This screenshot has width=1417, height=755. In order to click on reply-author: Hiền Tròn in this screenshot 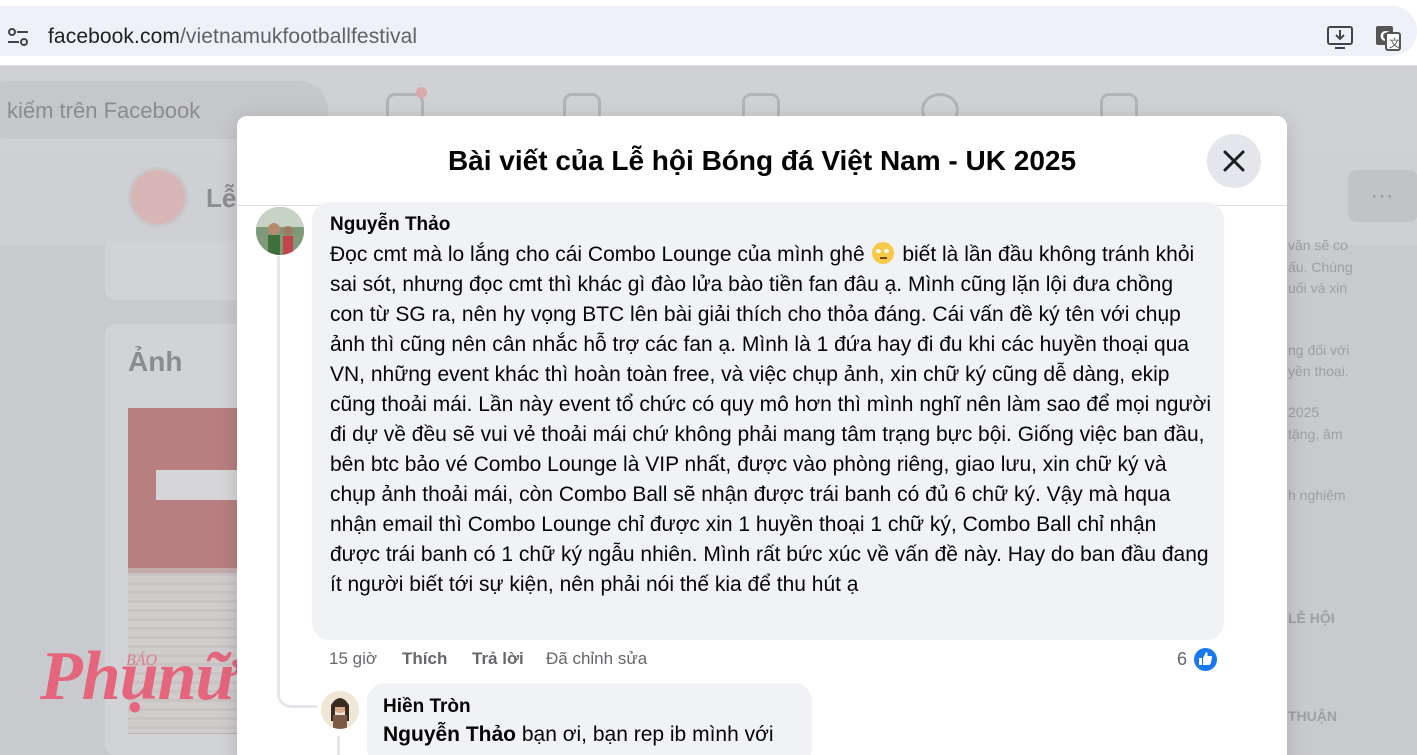, I will do `click(427, 707)`.